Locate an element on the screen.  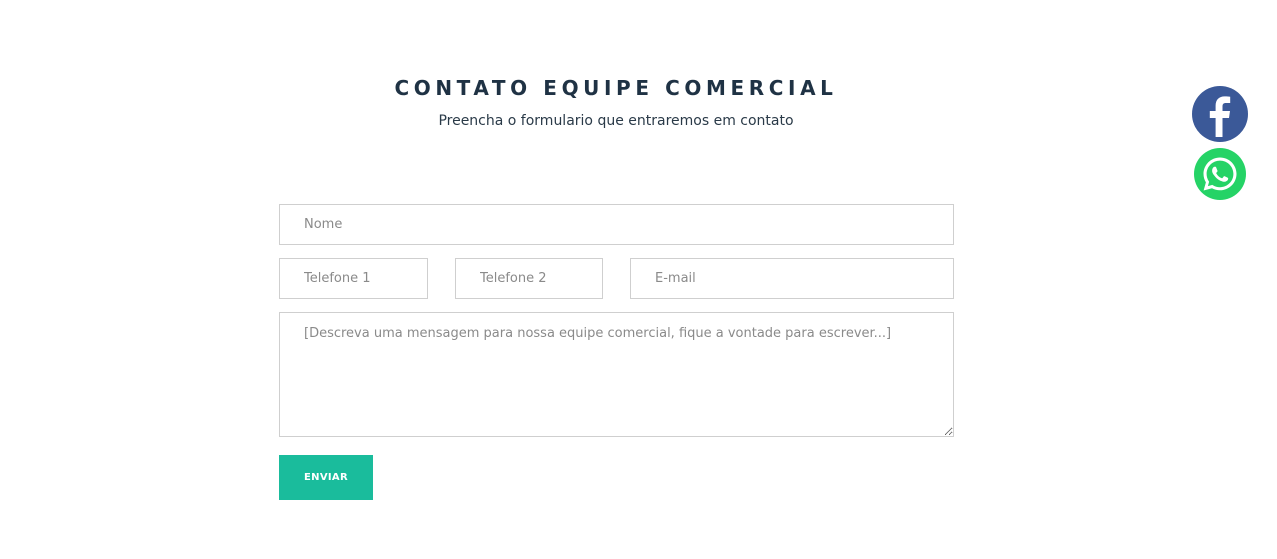
facebook-icon is located at coordinates (1220, 114).